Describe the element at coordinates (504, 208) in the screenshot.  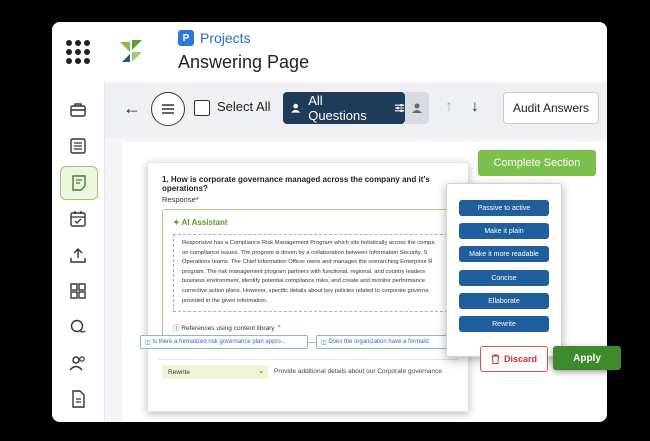
I see `action-passive-to-active: Passive to active` at that location.